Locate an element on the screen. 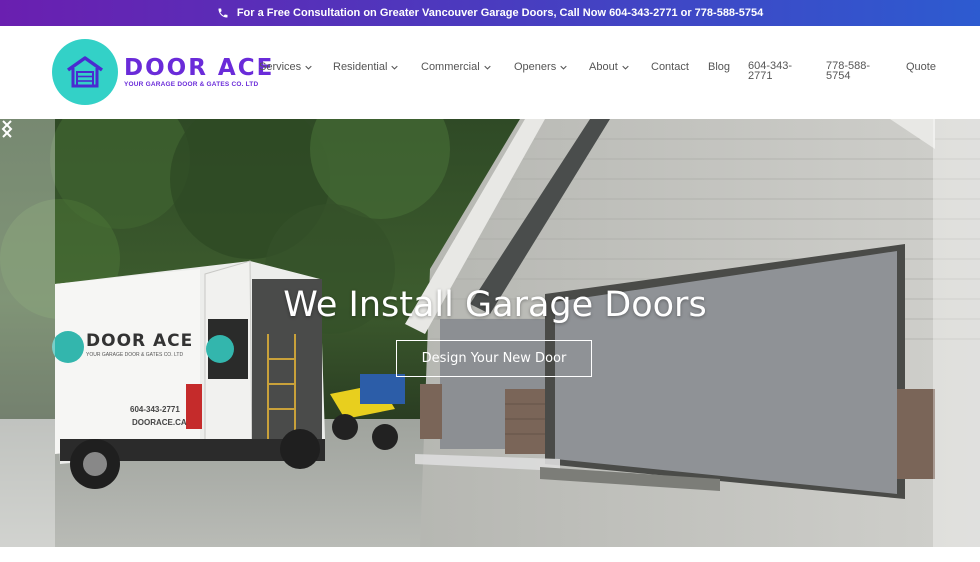 Image resolution: width=980 pixels, height=562 pixels. nav-item-label: Services is located at coordinates (280, 67).